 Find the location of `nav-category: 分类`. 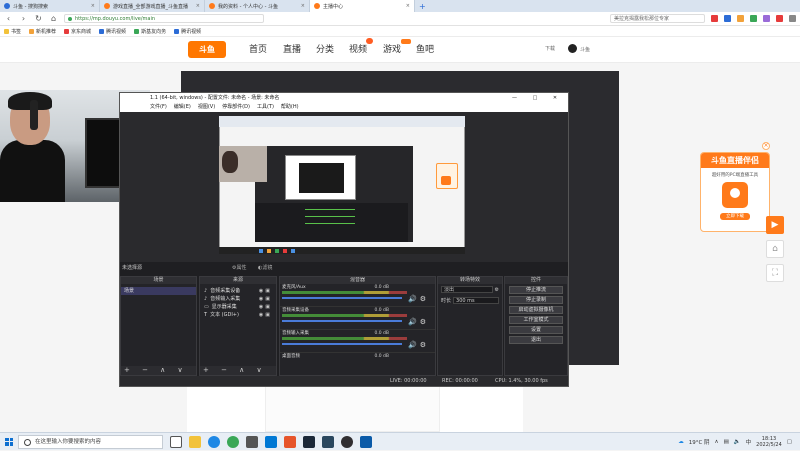

nav-category: 分类 is located at coordinates (325, 50).